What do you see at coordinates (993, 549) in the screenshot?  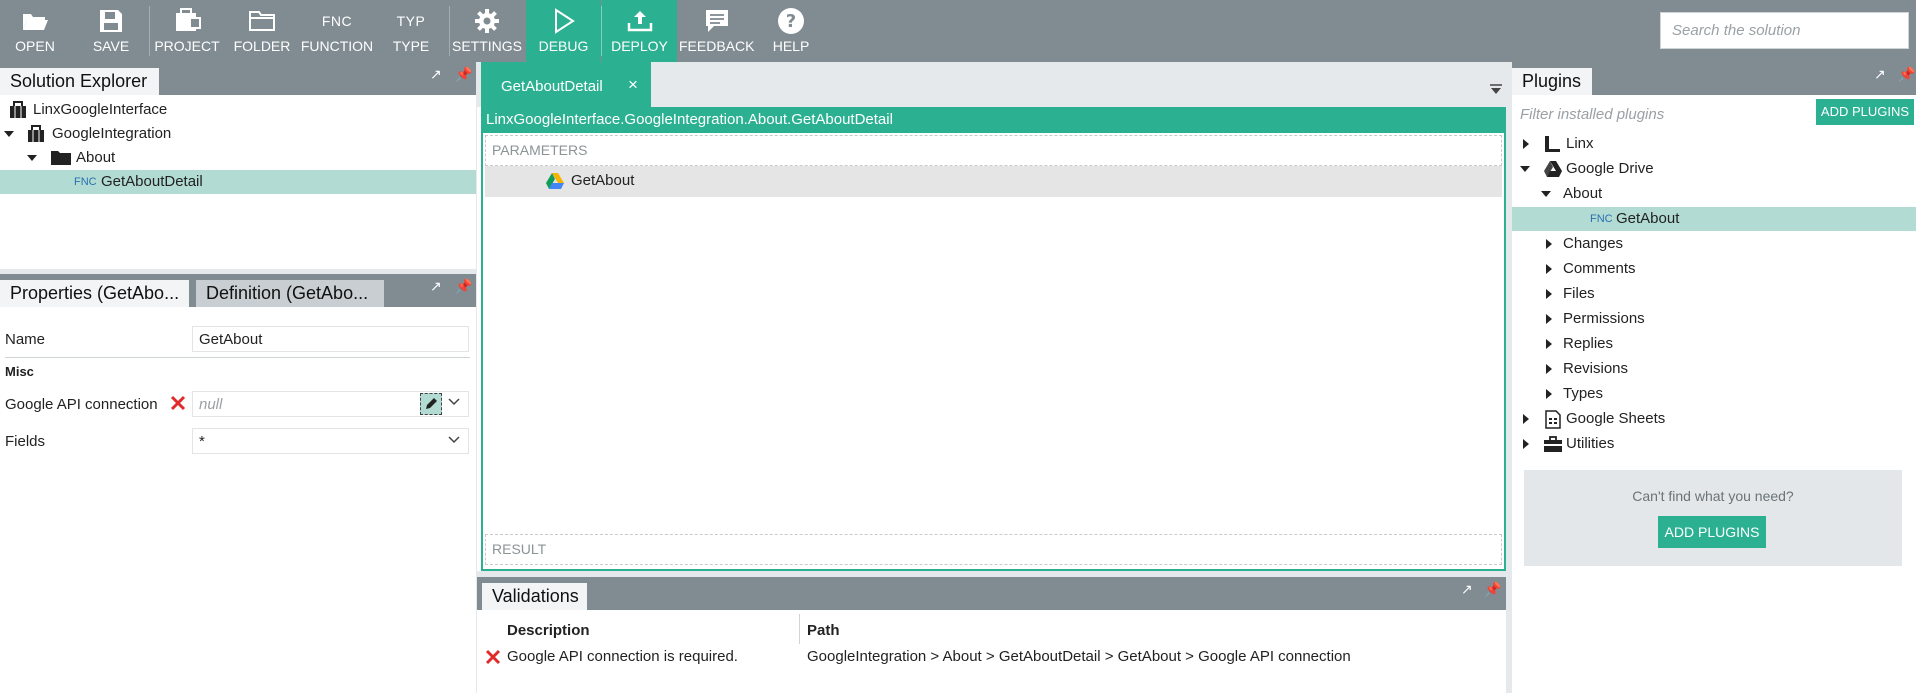 I see `result-section: RESULT` at bounding box center [993, 549].